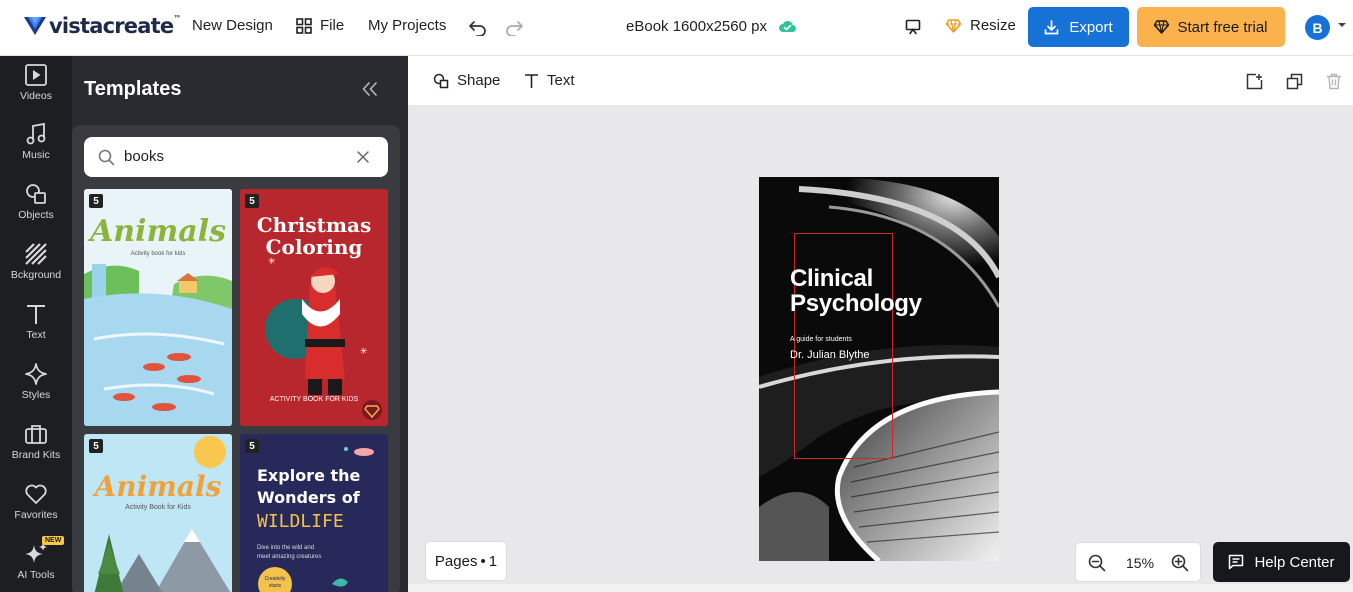 This screenshot has height=592, width=1353. What do you see at coordinates (36, 553) in the screenshot?
I see `ai-sparkles-icon` at bounding box center [36, 553].